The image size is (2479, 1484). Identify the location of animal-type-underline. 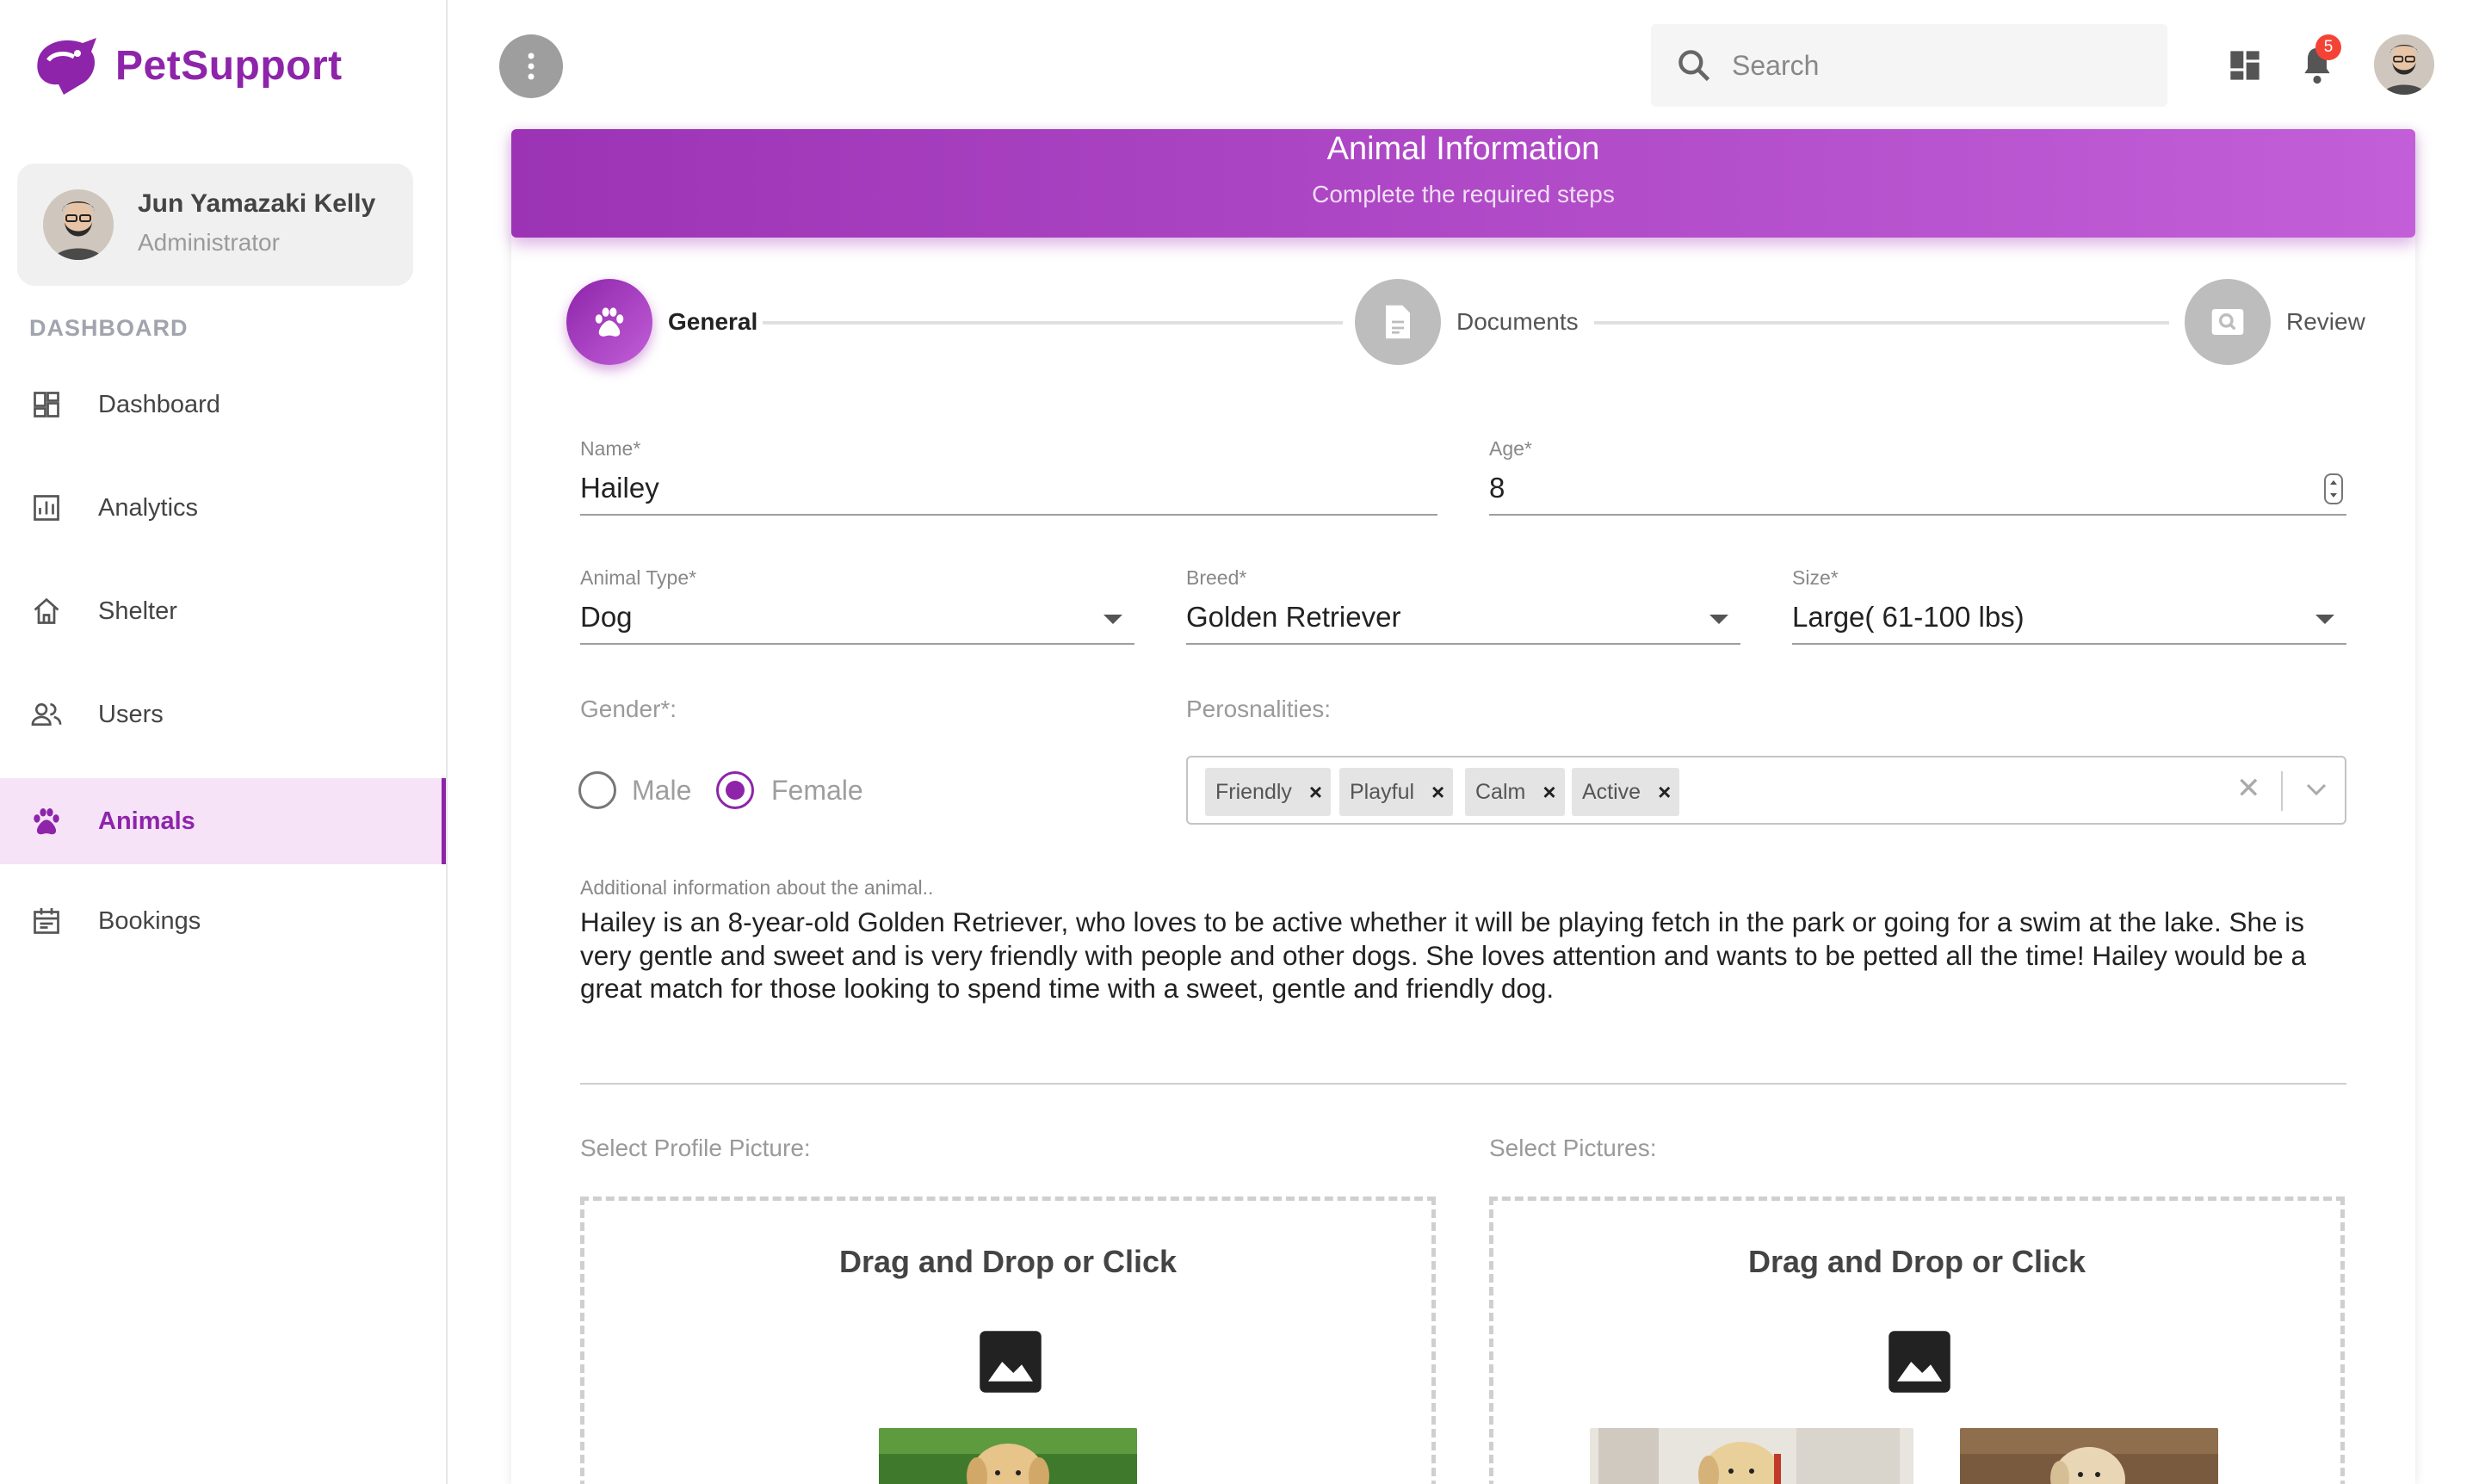
(857, 644).